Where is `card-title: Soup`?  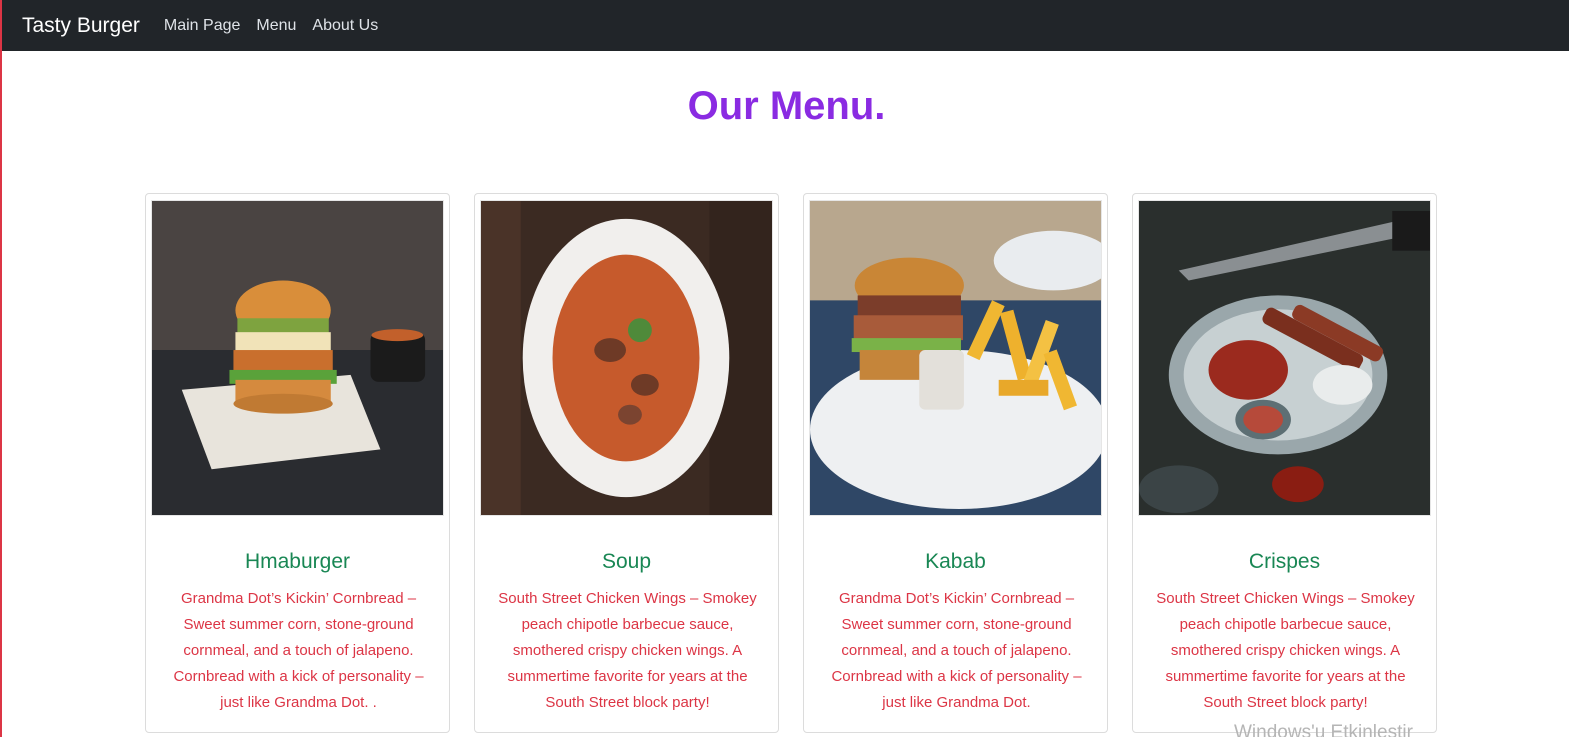 card-title: Soup is located at coordinates (626, 561).